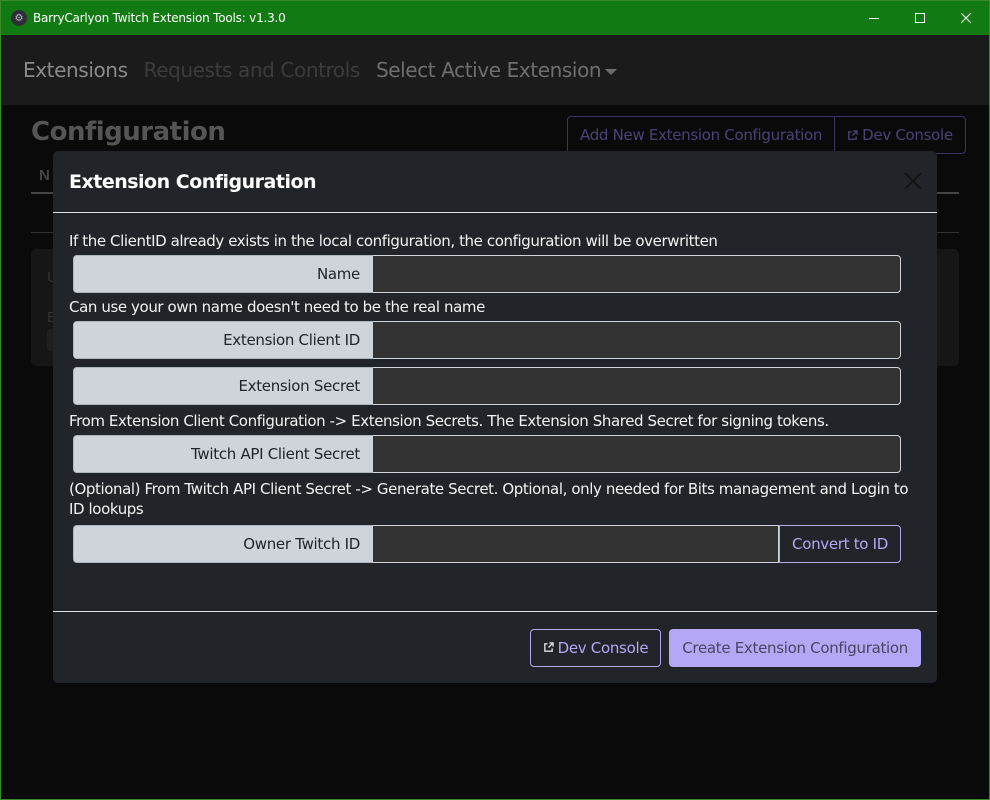  I want to click on close-window-button, so click(966, 18).